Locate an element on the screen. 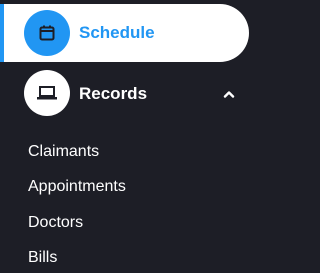 The height and width of the screenshot is (273, 320). sidebar-subitem-claimants: Claimants is located at coordinates (63, 152).